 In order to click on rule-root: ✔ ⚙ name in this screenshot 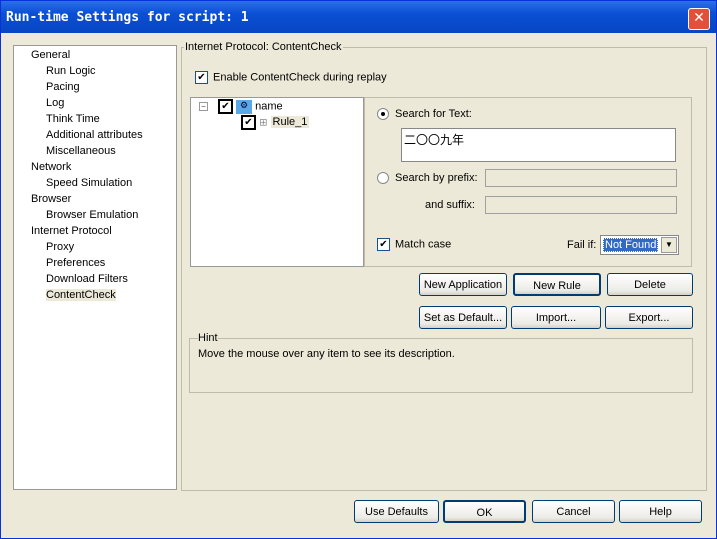, I will do `click(250, 106)`.